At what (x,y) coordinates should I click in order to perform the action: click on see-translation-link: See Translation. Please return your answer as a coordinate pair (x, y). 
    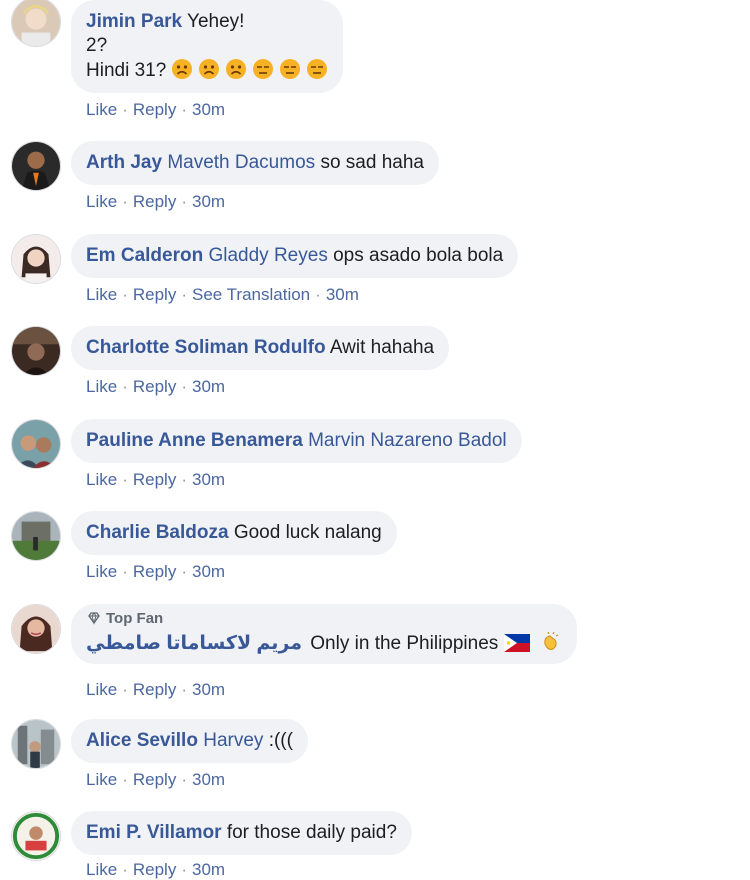
    Looking at the image, I should click on (251, 294).